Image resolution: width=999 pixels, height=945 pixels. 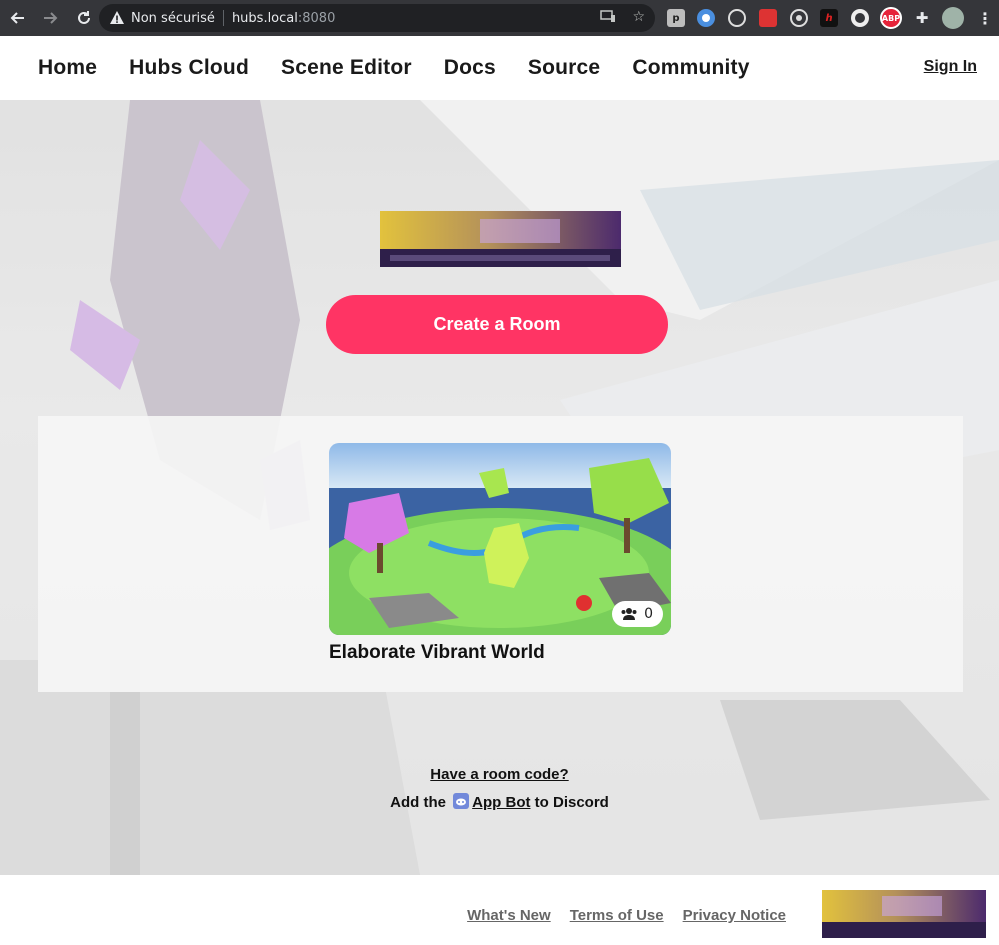 I want to click on extensions-puzzle-icon: ✚, so click(x=922, y=18).